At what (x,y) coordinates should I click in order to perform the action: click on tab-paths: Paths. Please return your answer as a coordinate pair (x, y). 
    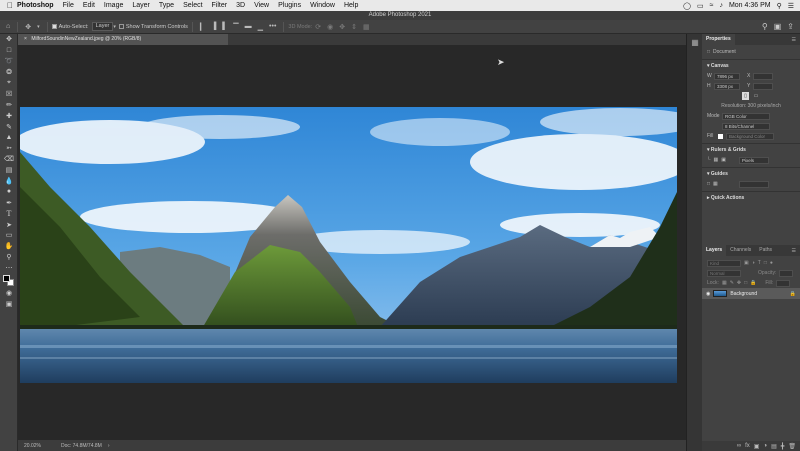
    Looking at the image, I should click on (765, 250).